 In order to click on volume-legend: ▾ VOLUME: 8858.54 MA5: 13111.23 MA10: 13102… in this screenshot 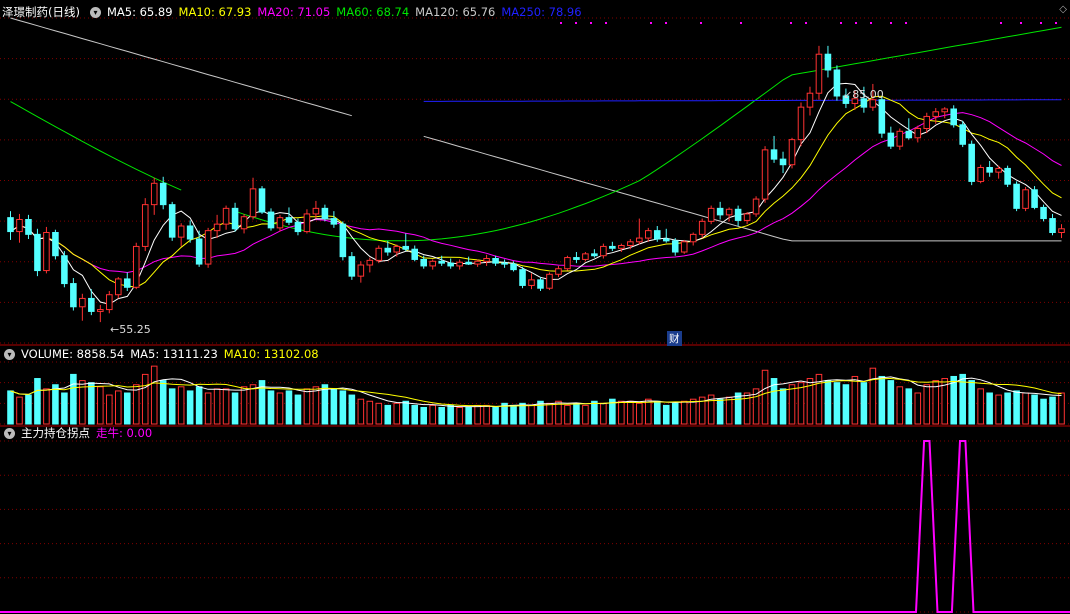, I will do `click(162, 354)`.